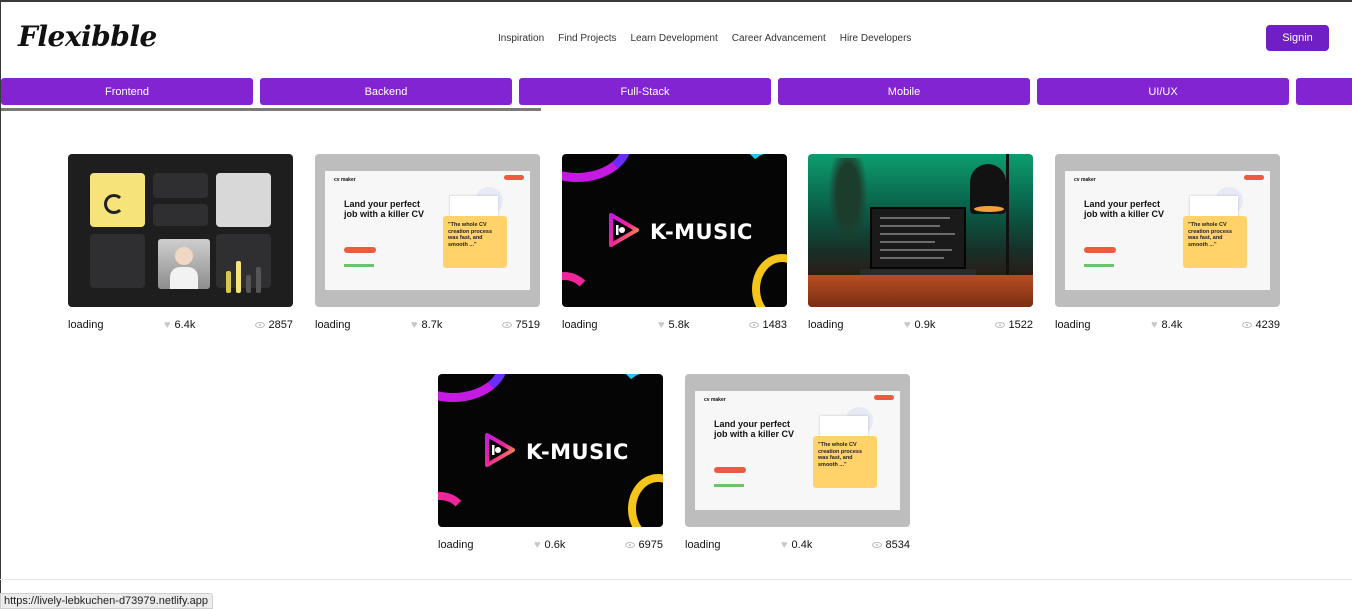 Image resolution: width=1352 pixels, height=609 pixels. What do you see at coordinates (1124, 209) in the screenshot?
I see `thumb-headline: Land your perfect job with a killer CV` at bounding box center [1124, 209].